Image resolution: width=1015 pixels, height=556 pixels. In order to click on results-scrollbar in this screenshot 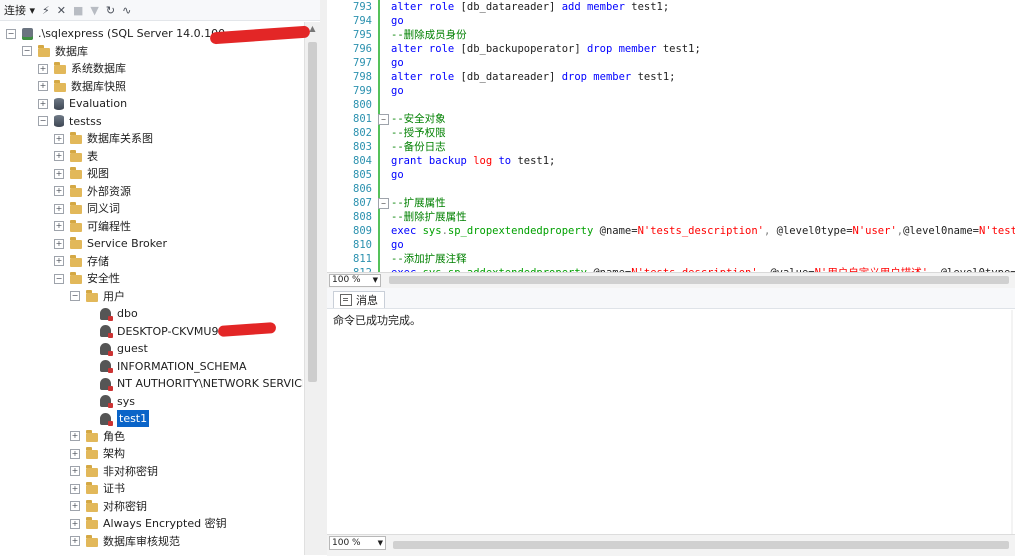, I will do `click(1012, 422)`.